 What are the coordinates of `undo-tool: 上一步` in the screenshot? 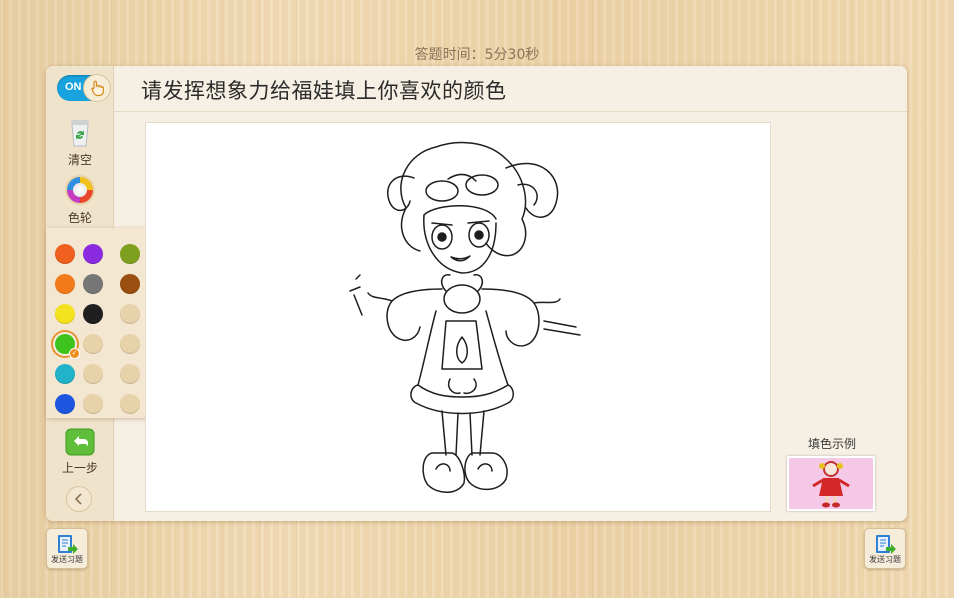 It's located at (80, 452).